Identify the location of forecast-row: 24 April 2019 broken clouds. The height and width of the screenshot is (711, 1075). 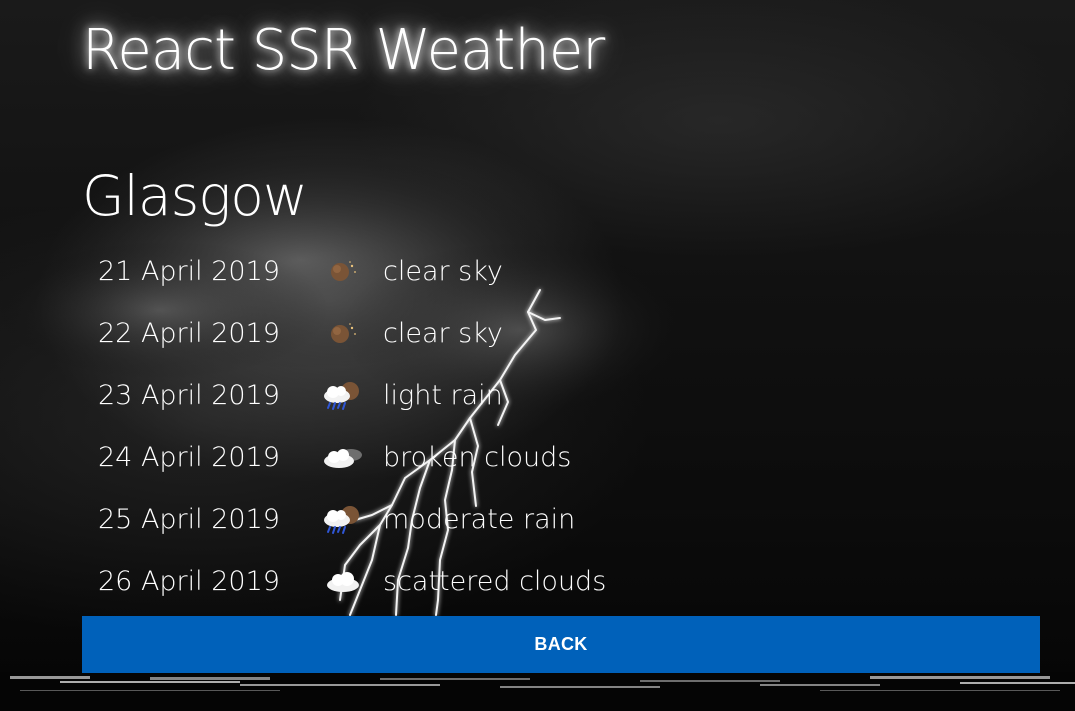
(398, 457).